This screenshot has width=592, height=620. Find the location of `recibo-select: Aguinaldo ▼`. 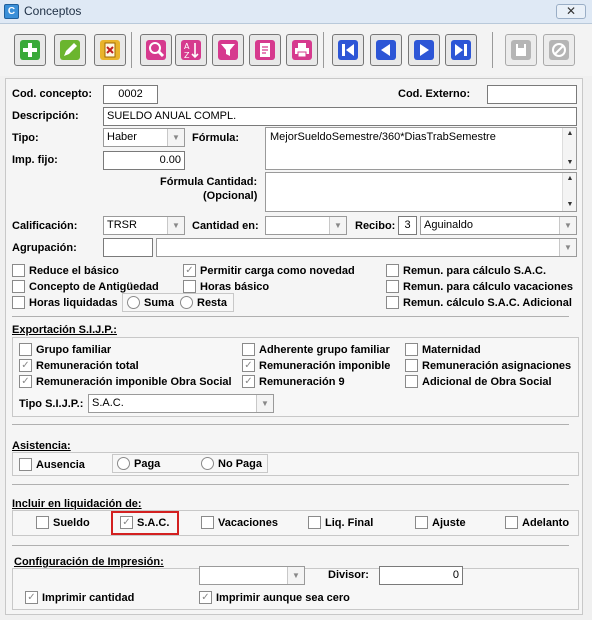

recibo-select: Aguinaldo ▼ is located at coordinates (498, 225).